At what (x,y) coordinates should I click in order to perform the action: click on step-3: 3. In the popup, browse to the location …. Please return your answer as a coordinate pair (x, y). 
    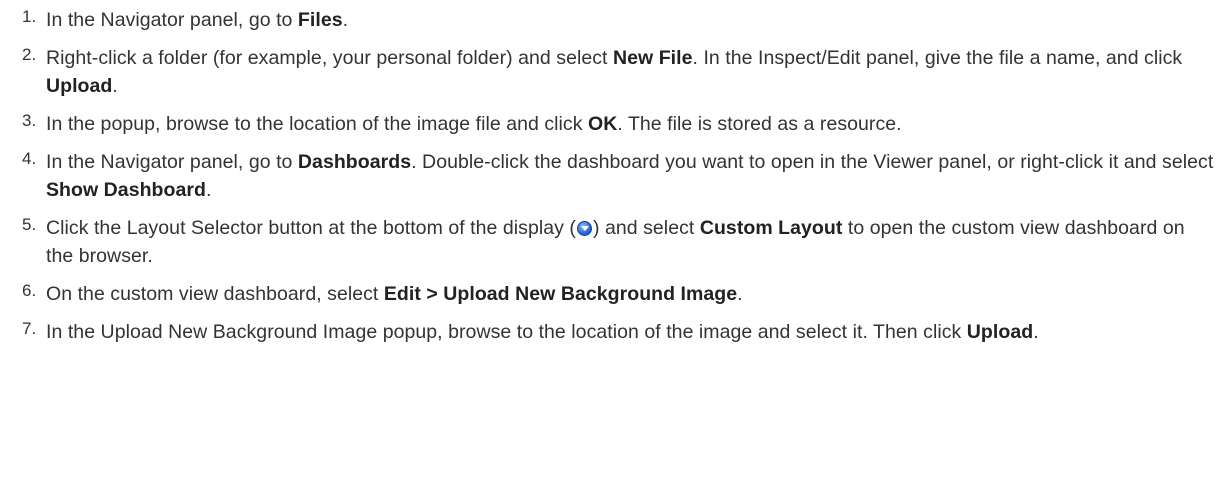
    Looking at the image, I should click on (610, 124).